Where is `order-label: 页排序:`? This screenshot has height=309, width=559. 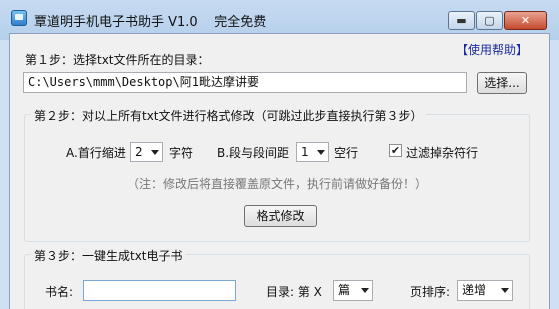
order-label: 页排序: is located at coordinates (430, 292).